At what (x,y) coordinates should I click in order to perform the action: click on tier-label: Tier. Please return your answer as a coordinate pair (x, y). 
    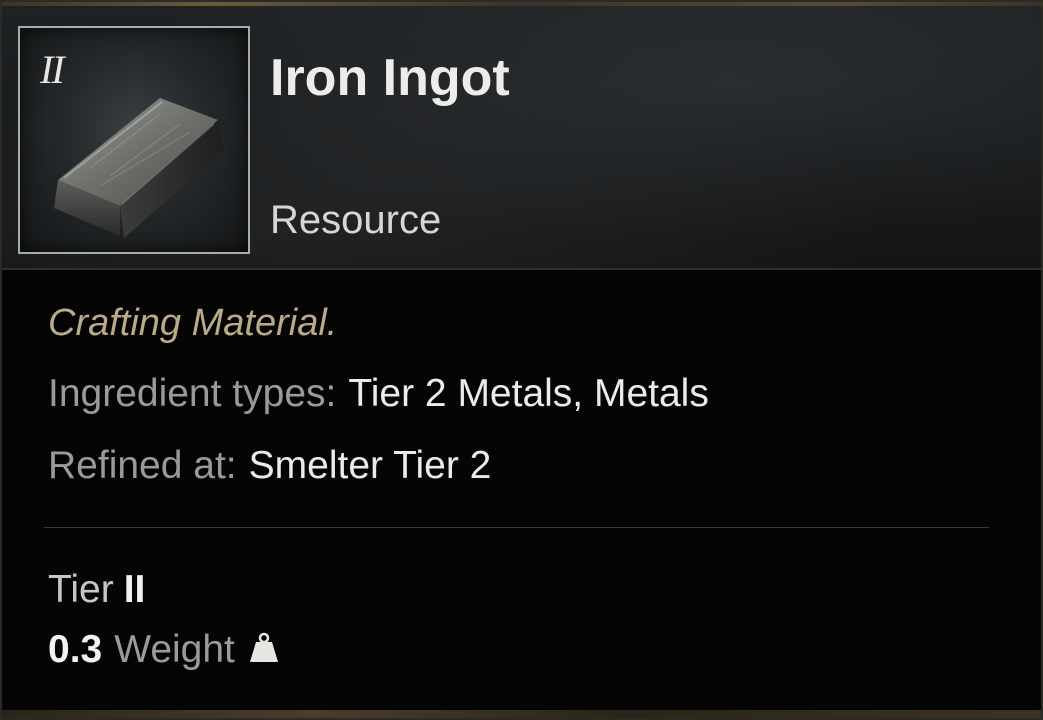
    Looking at the image, I should click on (81, 589).